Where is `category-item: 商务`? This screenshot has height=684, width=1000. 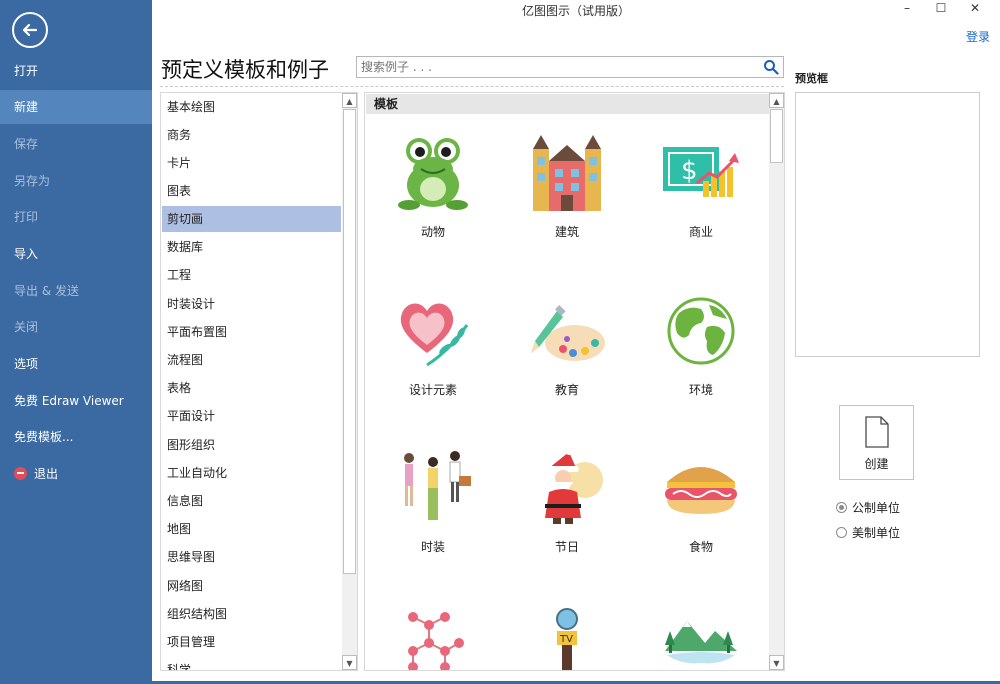
category-item: 商务 is located at coordinates (251, 135).